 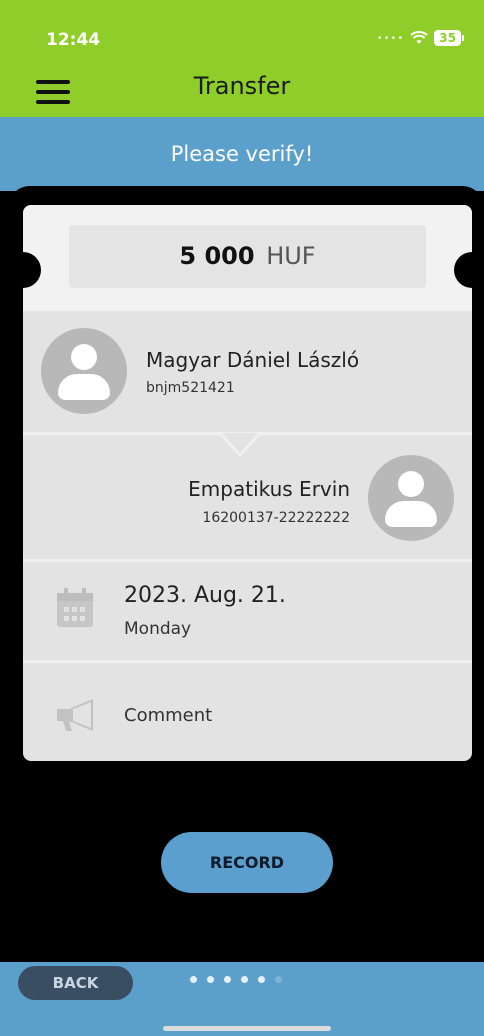 I want to click on signal-icon: ••••, so click(x=390, y=38).